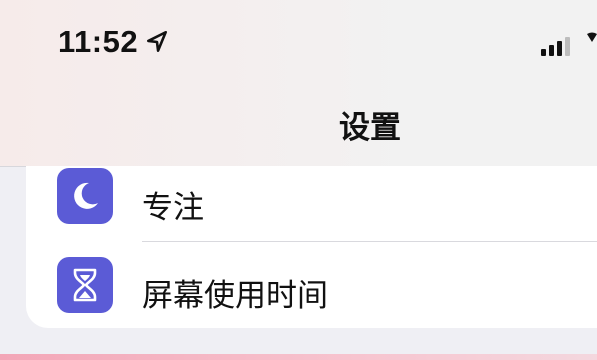 This screenshot has height=360, width=597. I want to click on moon-icon, so click(86, 195).